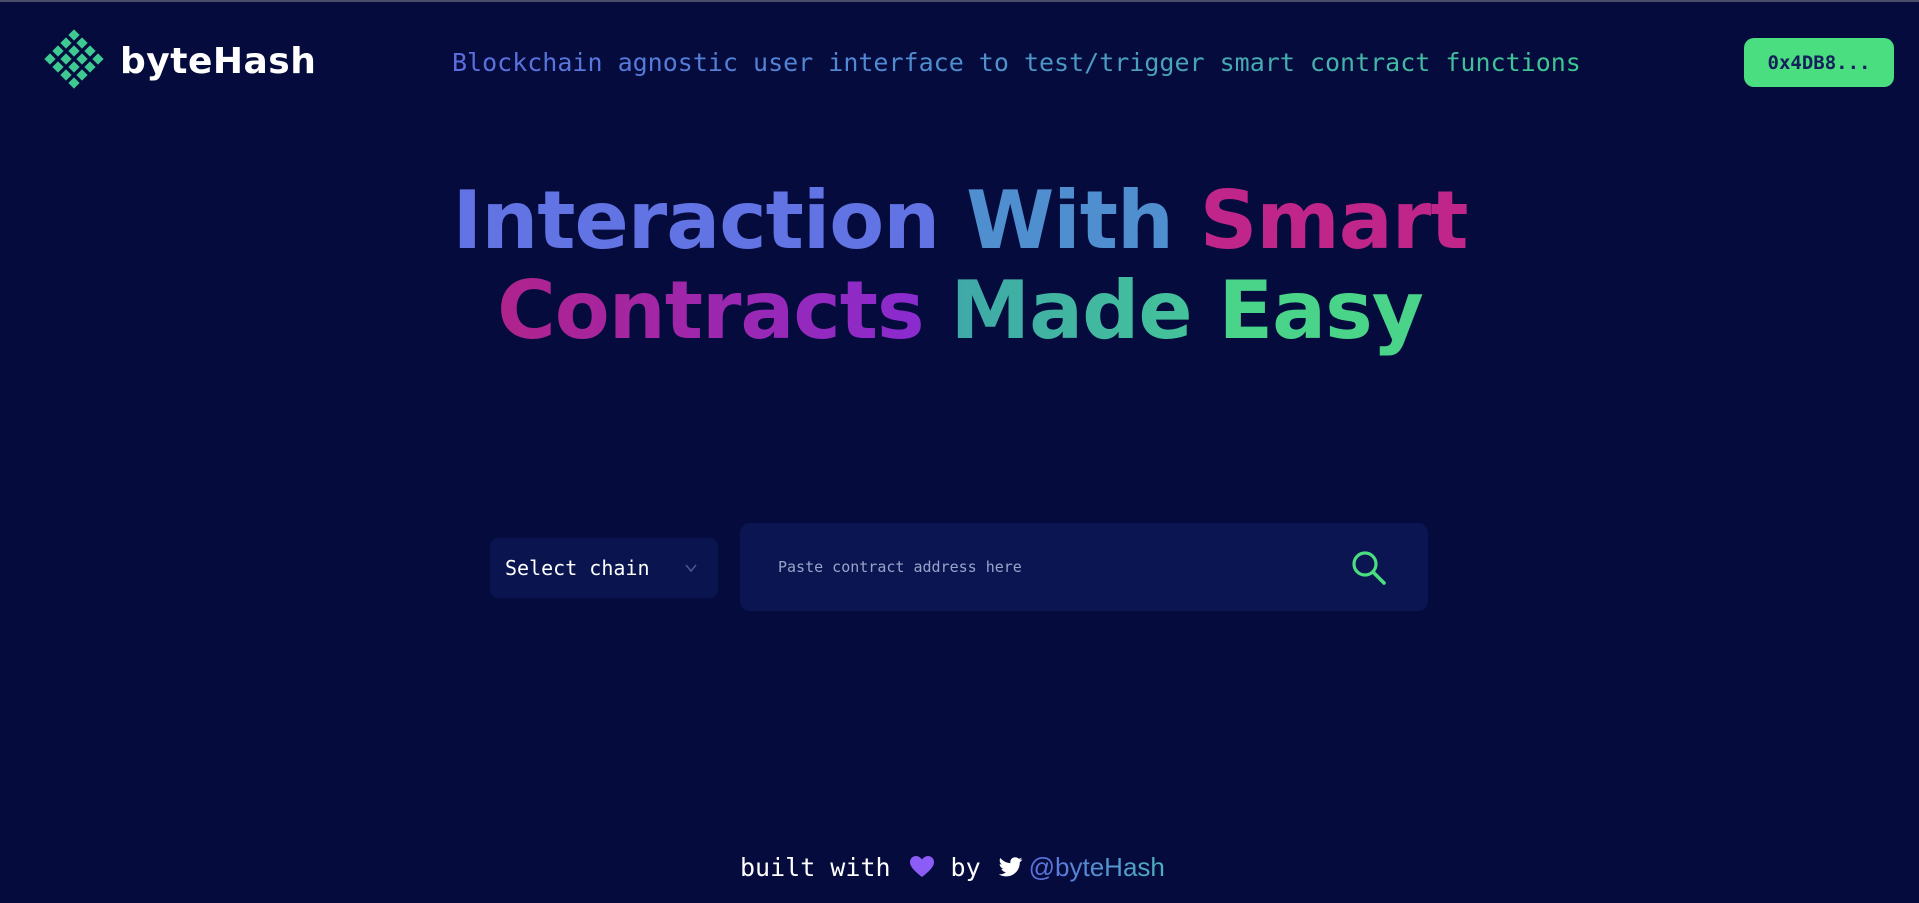 The width and height of the screenshot is (1919, 903). Describe the element at coordinates (1369, 568) in the screenshot. I see `search-icon` at that location.